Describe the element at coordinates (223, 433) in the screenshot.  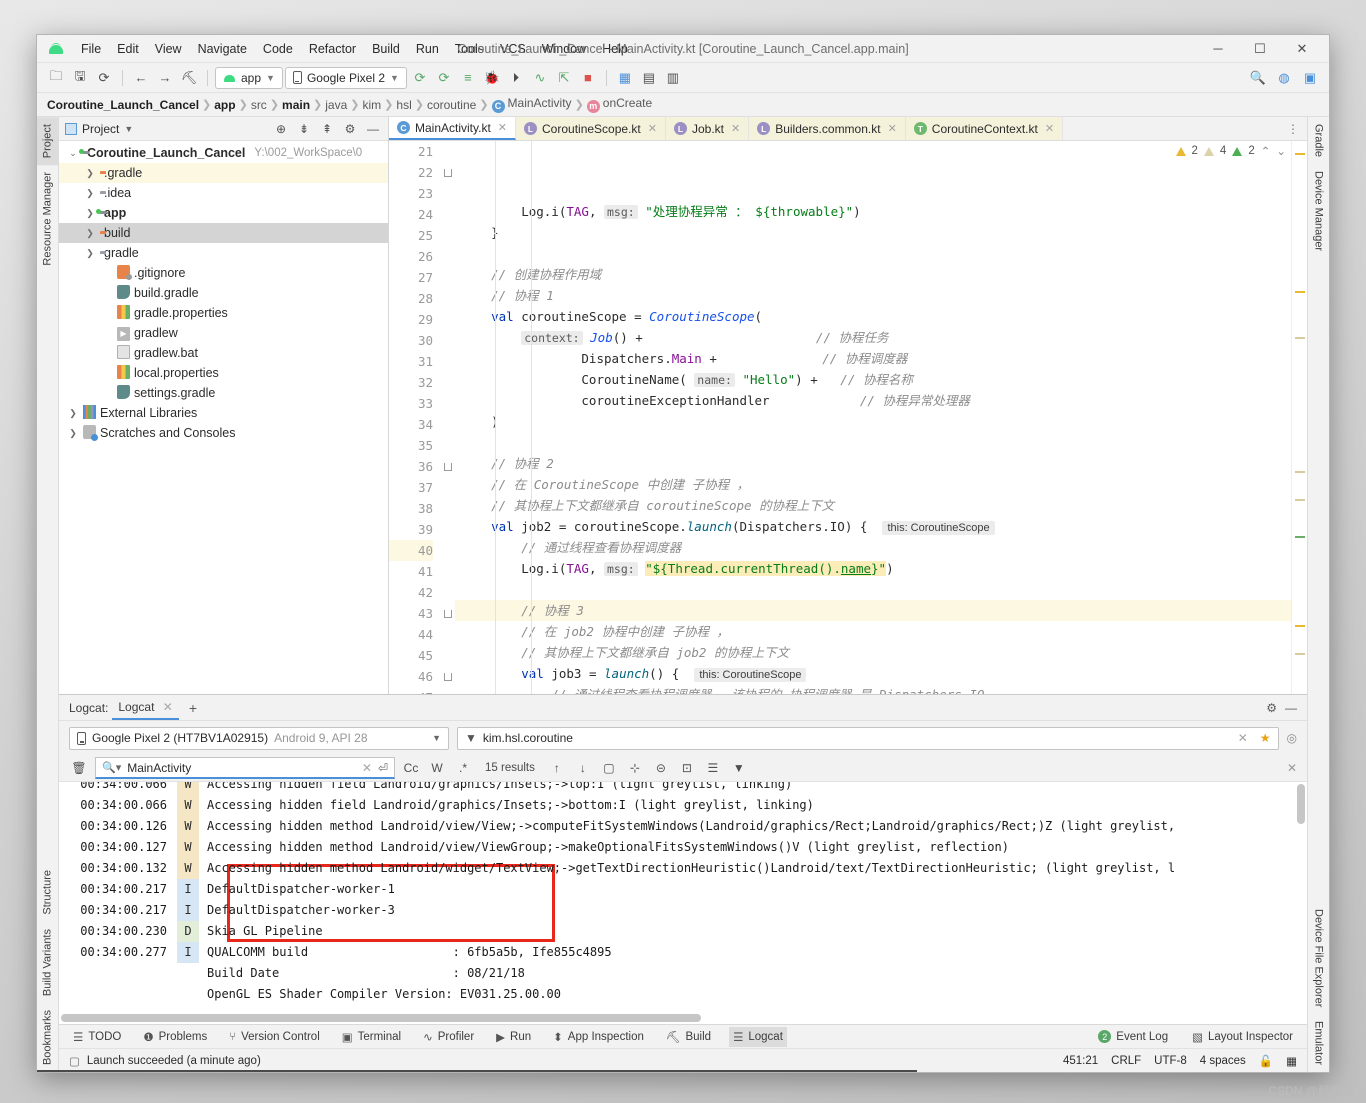
I see `project-tree-item-scratches-and-consoles: ❯ Scratches and Consoles` at that location.